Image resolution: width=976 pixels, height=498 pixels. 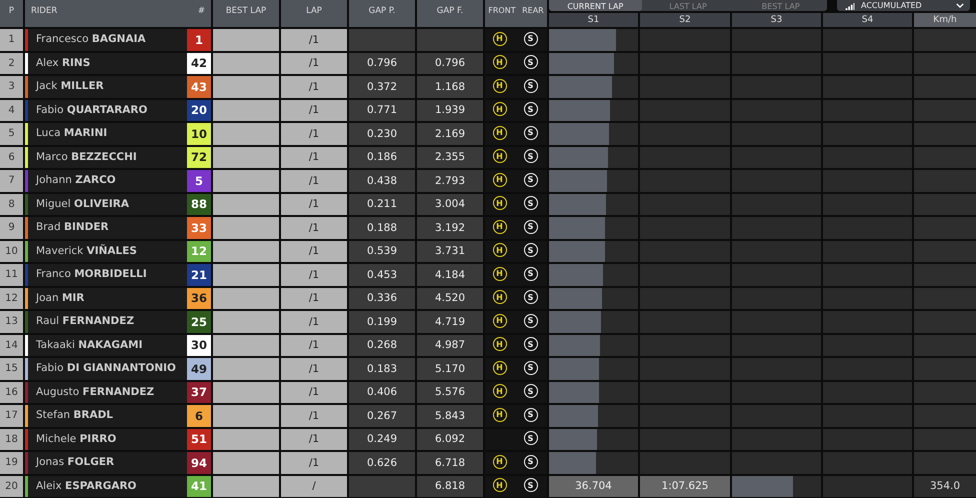 I want to click on rider-name: Johann ZARCO, so click(x=106, y=181).